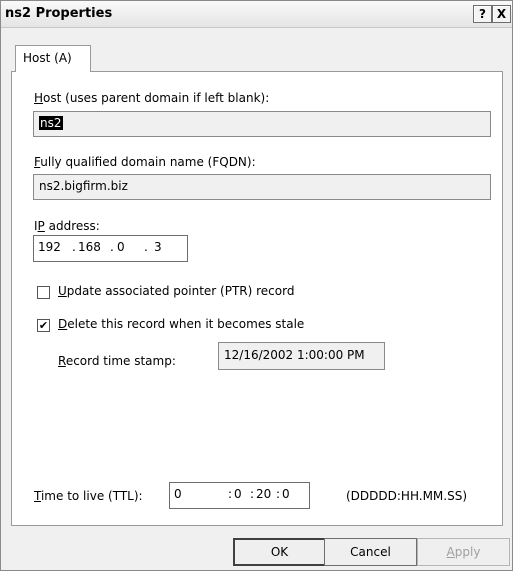 The image size is (513, 571). I want to click on tab-host-a: Host (A), so click(53, 58).